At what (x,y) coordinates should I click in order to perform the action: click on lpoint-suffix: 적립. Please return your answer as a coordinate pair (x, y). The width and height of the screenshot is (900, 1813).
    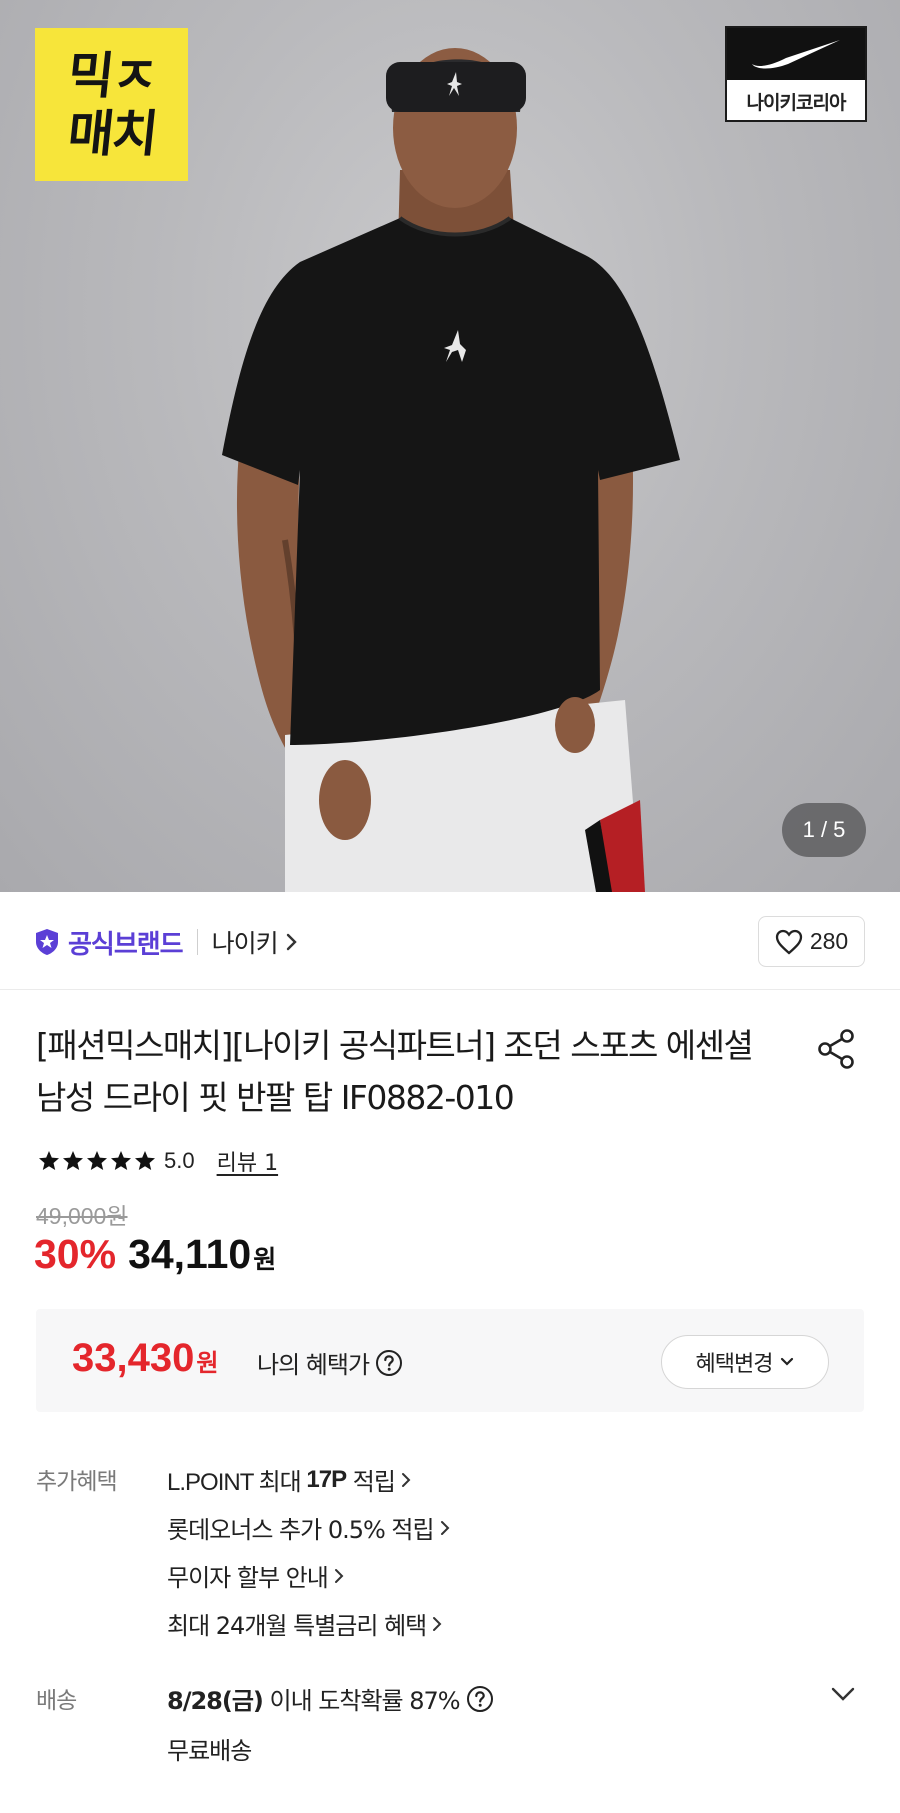
    Looking at the image, I should click on (371, 1482).